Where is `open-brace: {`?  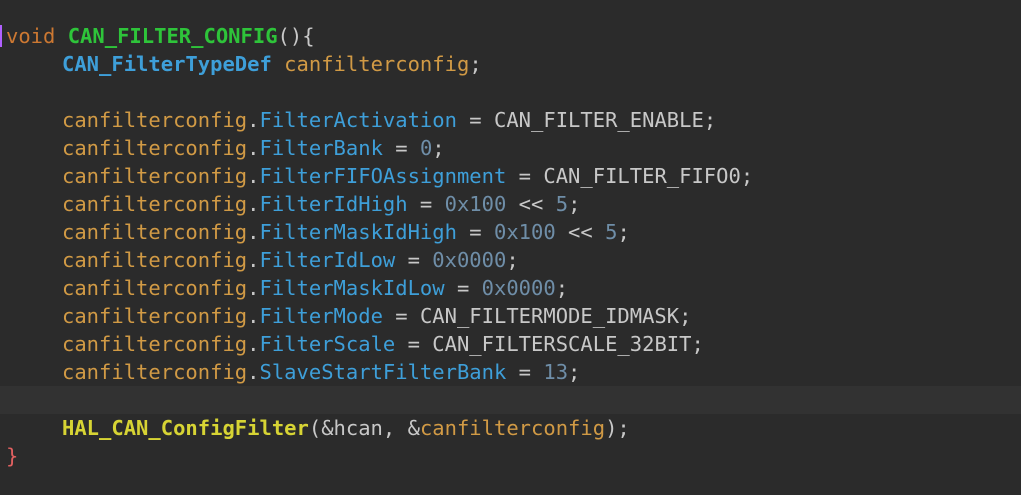 open-brace: { is located at coordinates (308, 36).